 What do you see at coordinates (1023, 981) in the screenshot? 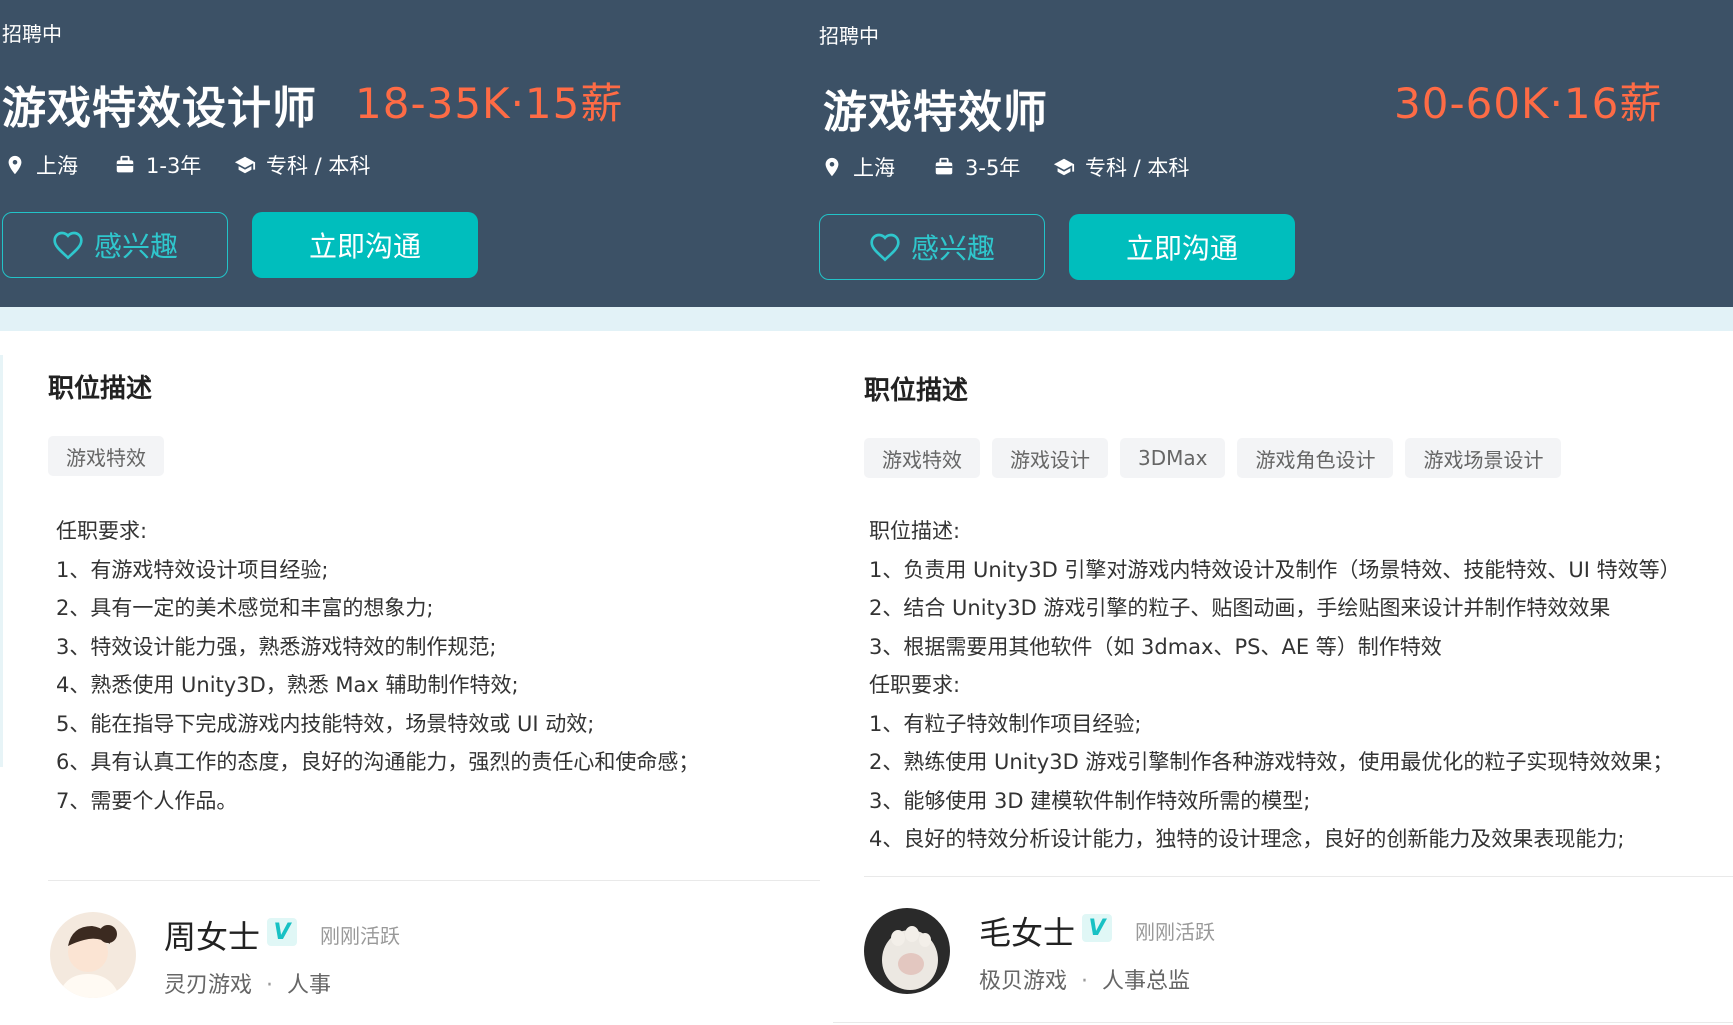
I see `company-name: 极贝游戏` at bounding box center [1023, 981].